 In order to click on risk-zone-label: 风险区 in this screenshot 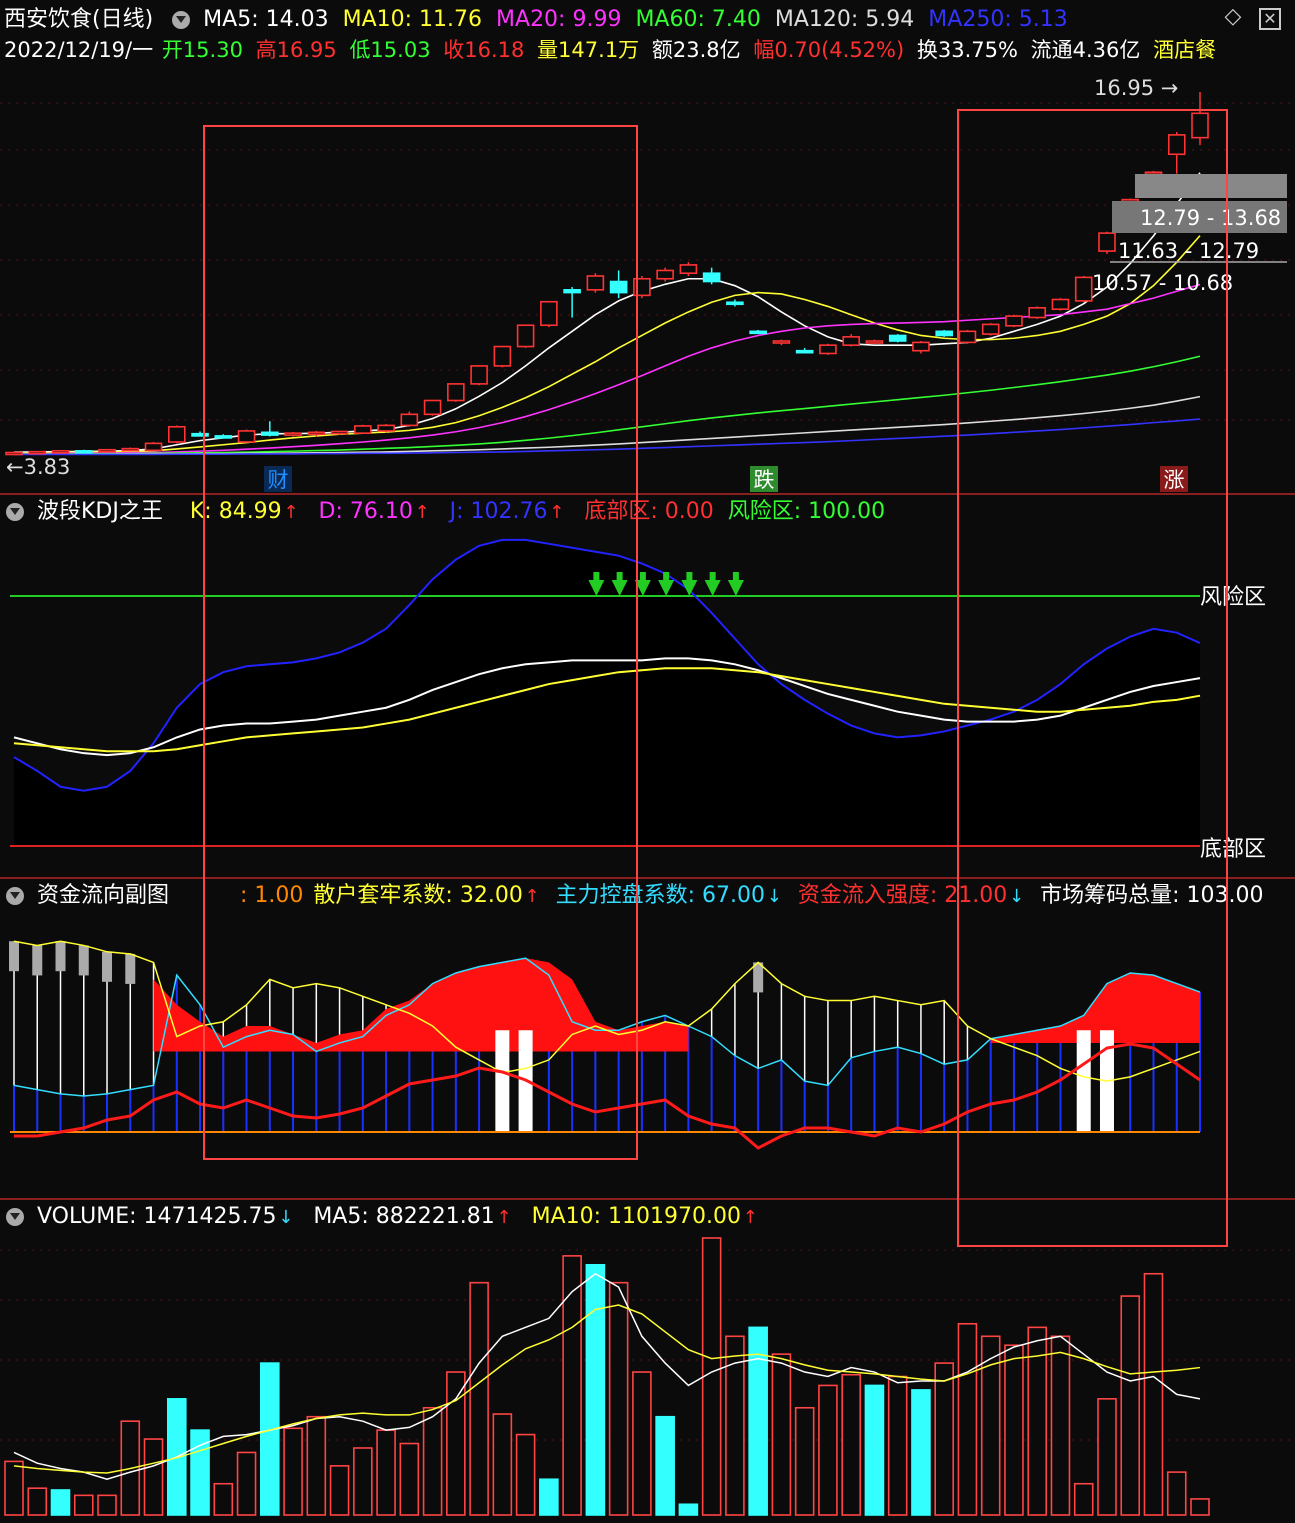, I will do `click(1233, 597)`.